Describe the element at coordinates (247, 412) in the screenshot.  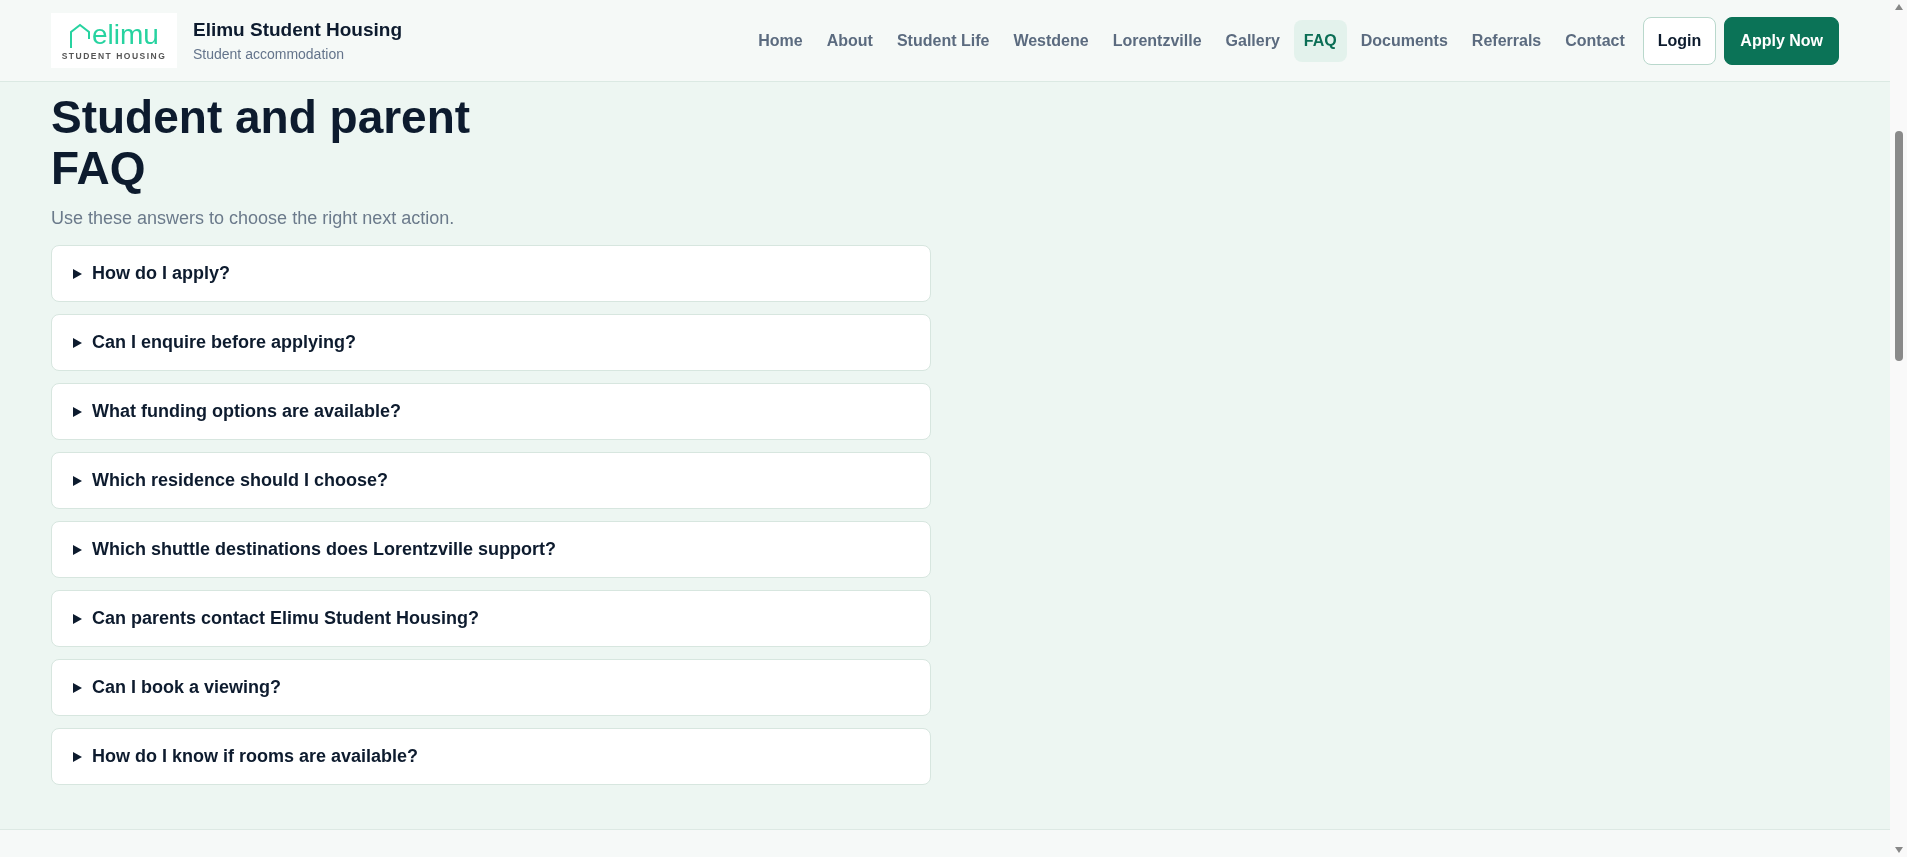
I see `faq-question: What funding options are available?` at that location.